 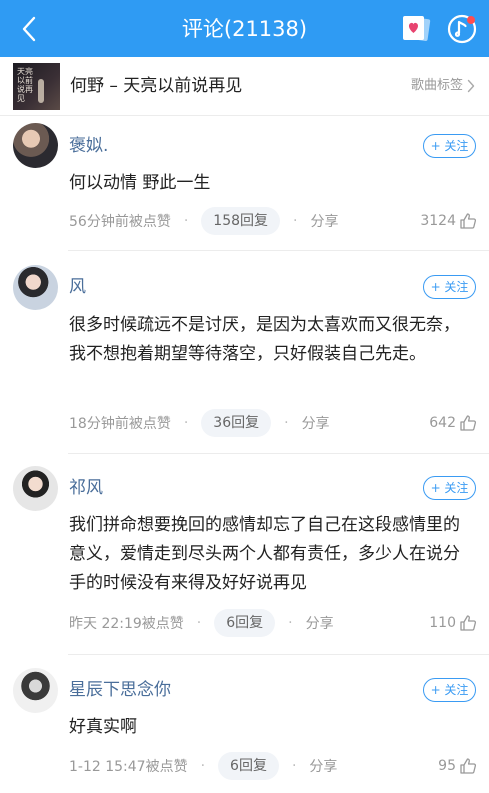 I want to click on cover-text: 天亮以前说再见, so click(x=25, y=85).